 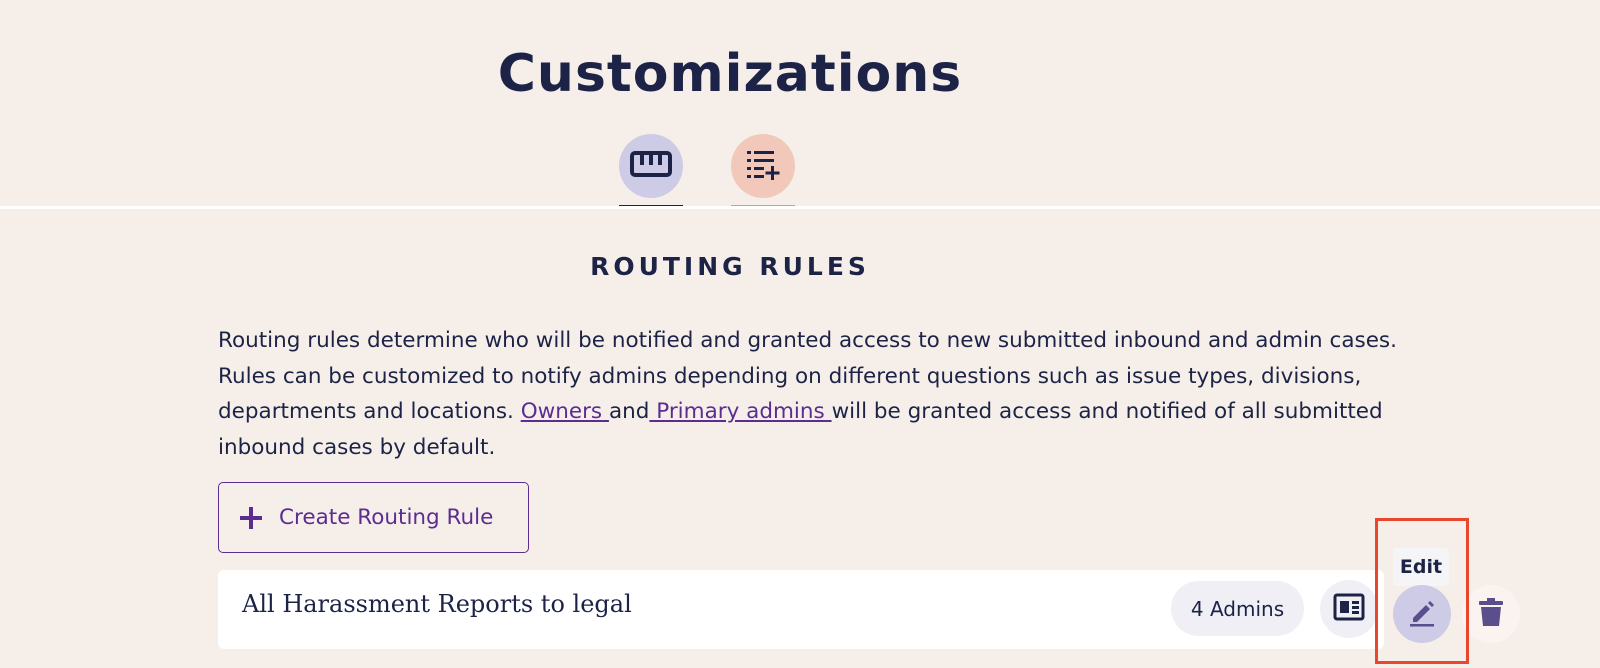 I want to click on edit-icon, so click(x=1422, y=614).